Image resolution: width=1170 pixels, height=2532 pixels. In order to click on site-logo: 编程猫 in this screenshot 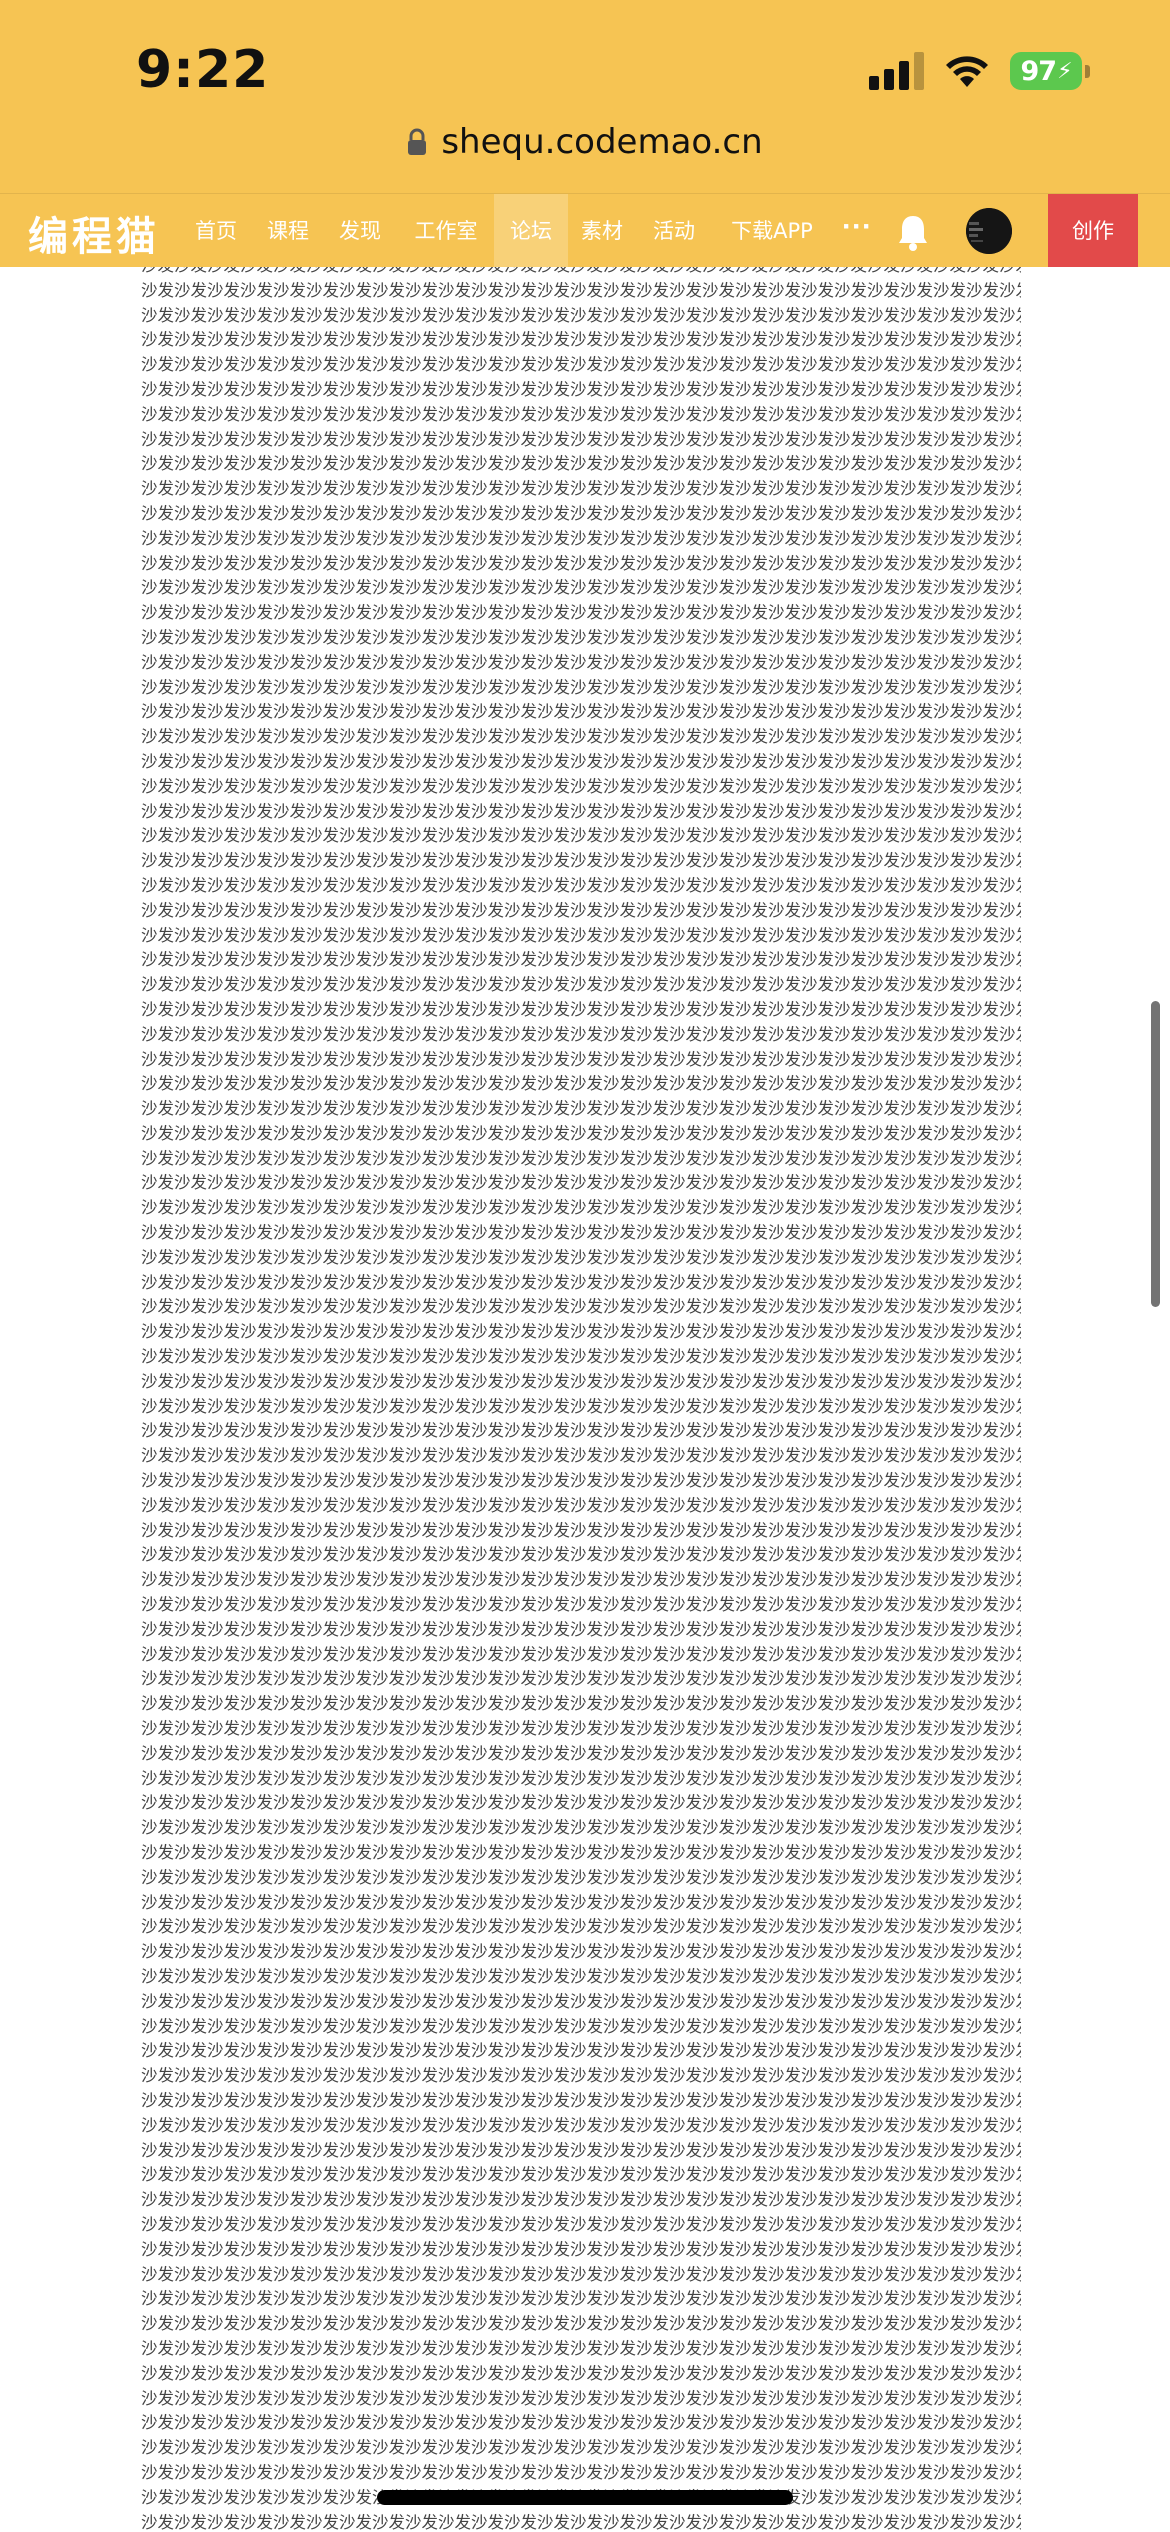, I will do `click(94, 233)`.